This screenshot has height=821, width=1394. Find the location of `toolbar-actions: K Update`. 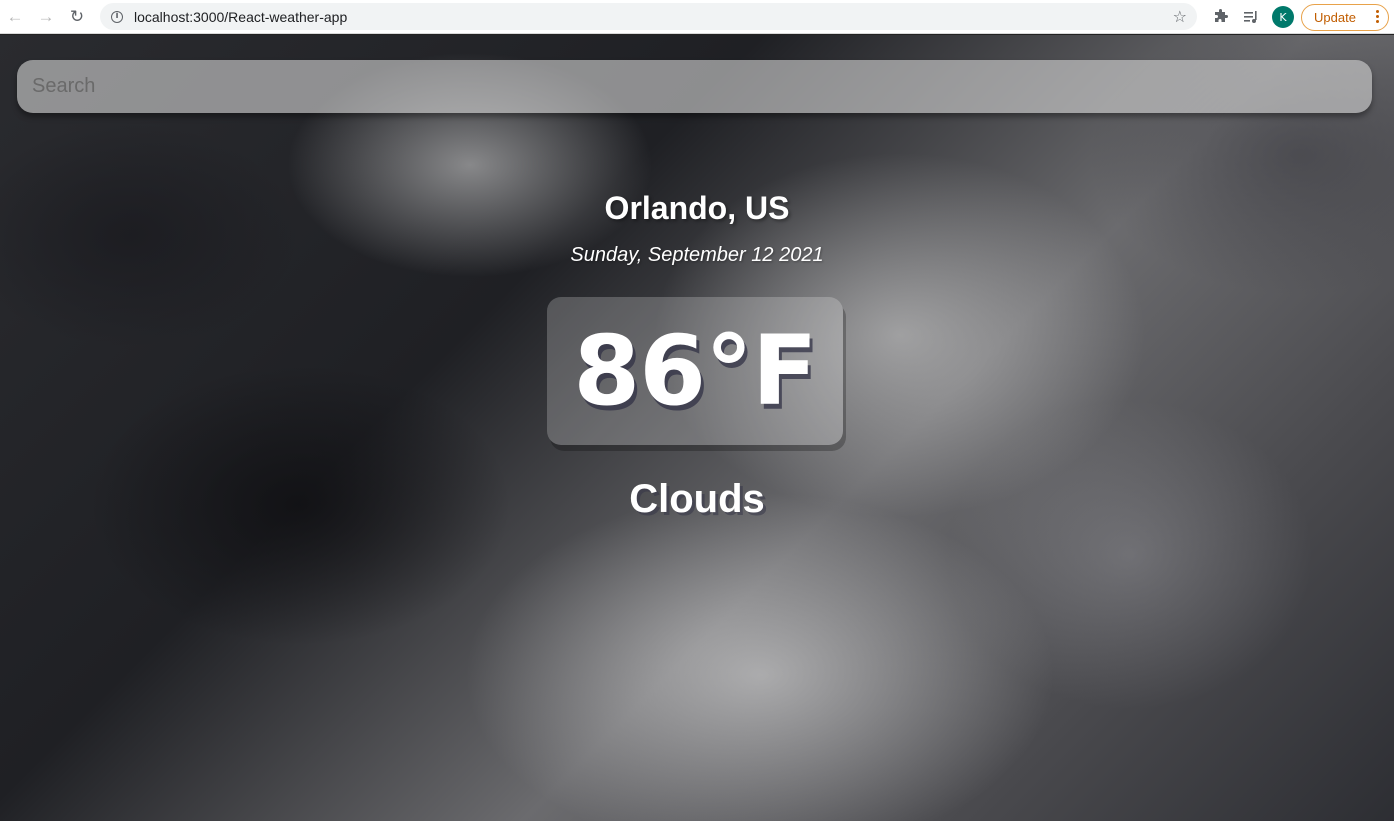

toolbar-actions: K Update is located at coordinates (1303, 17).